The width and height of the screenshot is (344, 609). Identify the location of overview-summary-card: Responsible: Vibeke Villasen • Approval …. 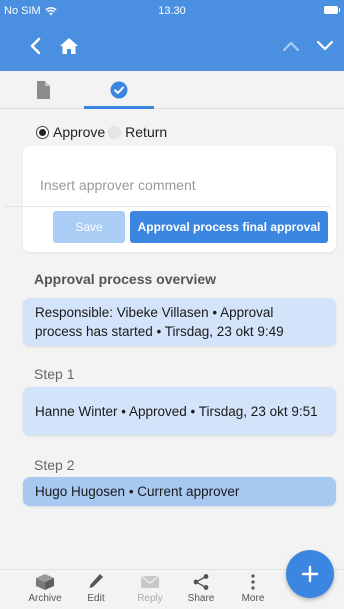
(179, 322).